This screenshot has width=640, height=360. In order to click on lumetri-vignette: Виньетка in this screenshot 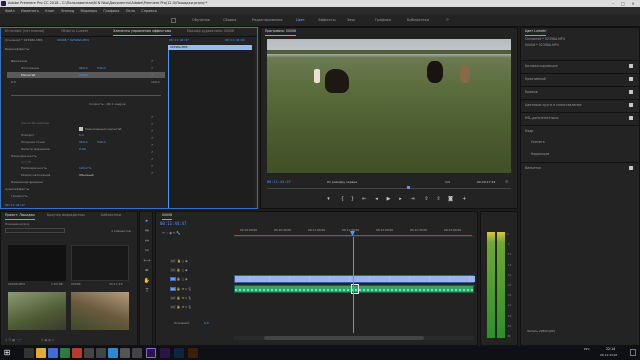, I will do `click(580, 167)`.